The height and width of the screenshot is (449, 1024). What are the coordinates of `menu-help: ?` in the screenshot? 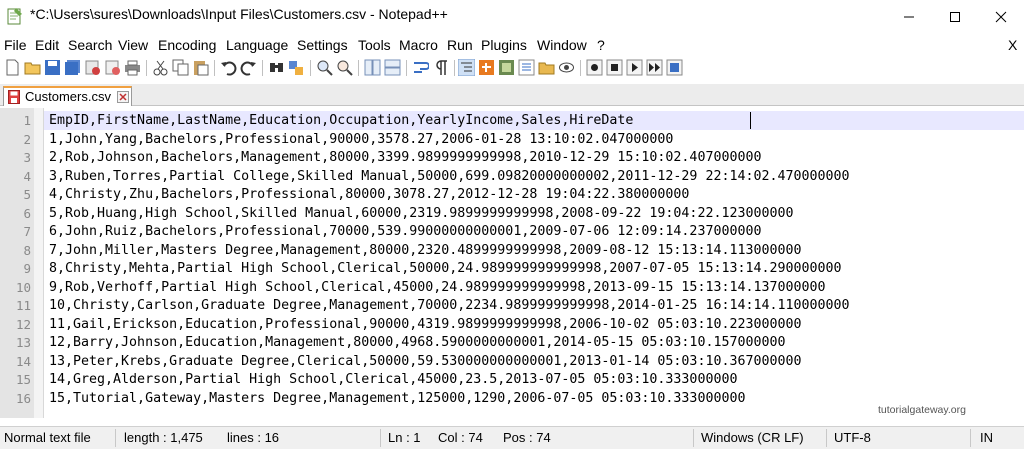 It's located at (601, 45).